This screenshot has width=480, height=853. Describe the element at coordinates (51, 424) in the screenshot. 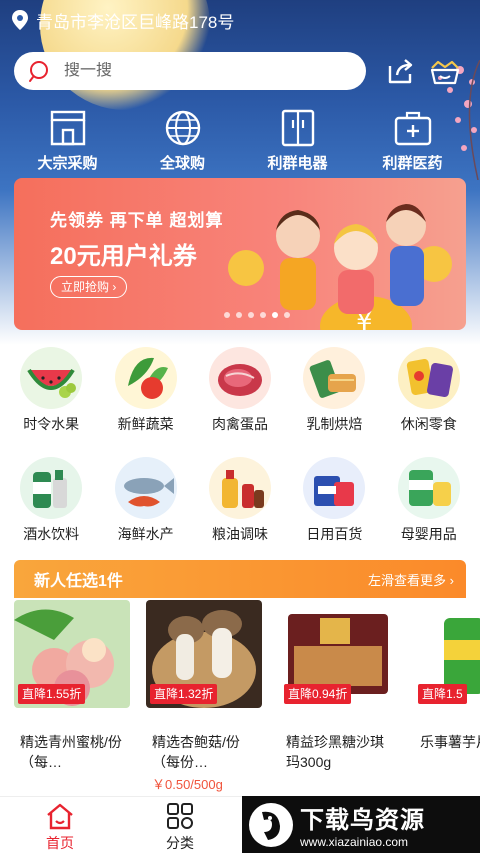

I see `category-label: 时令水果` at that location.